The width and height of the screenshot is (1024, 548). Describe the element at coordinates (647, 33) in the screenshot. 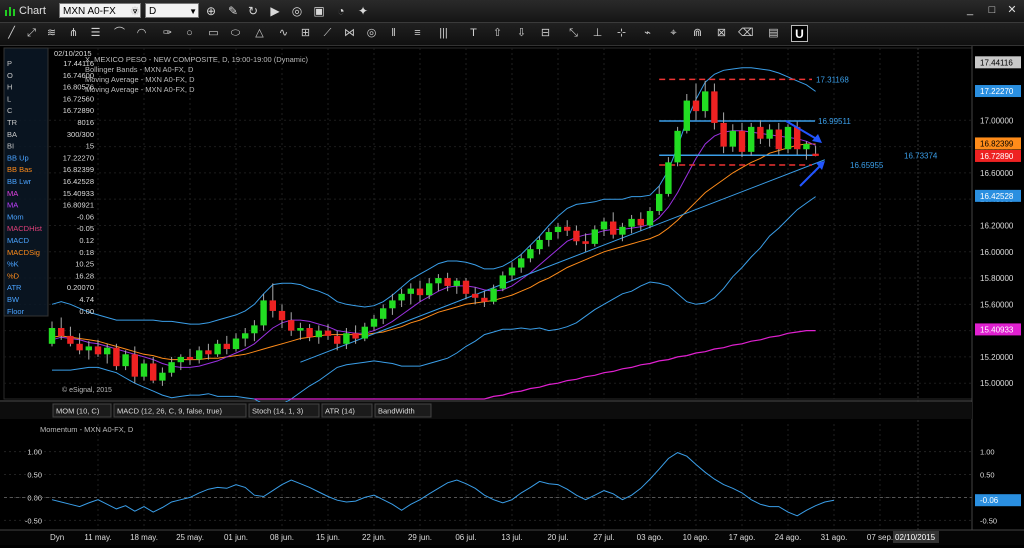

I see `alert-icon: ⌁` at that location.